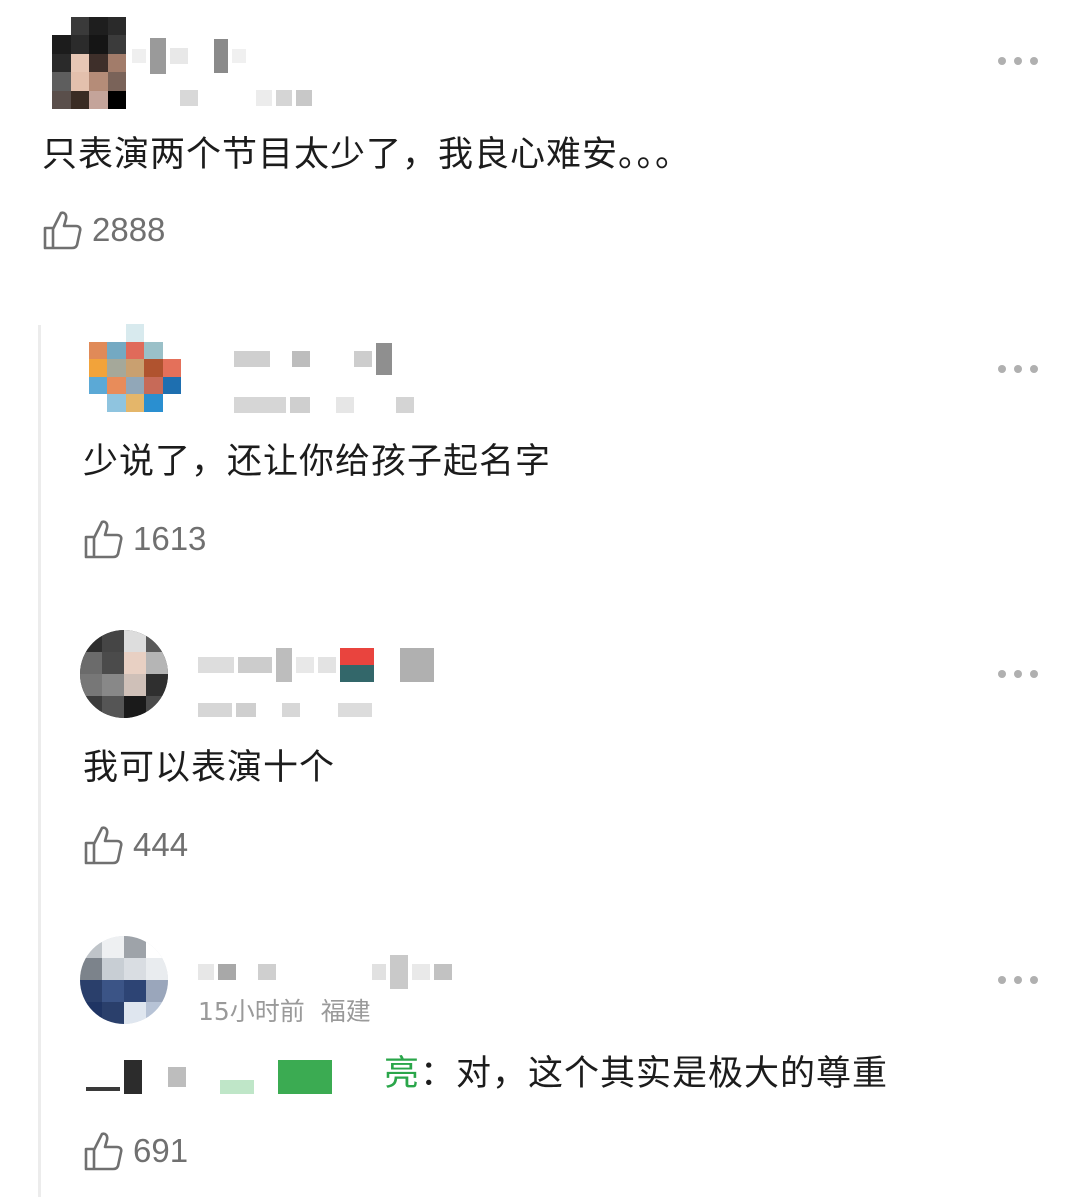 Image resolution: width=1080 pixels, height=1197 pixels. I want to click on comment-time: 15小时前, so click(251, 1011).